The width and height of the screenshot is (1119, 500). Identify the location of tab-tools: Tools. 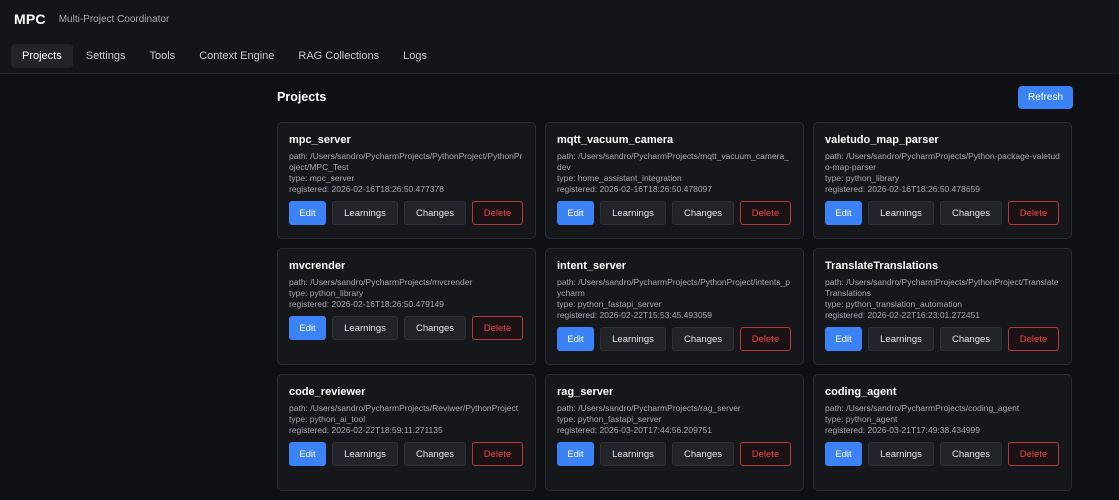
(163, 56).